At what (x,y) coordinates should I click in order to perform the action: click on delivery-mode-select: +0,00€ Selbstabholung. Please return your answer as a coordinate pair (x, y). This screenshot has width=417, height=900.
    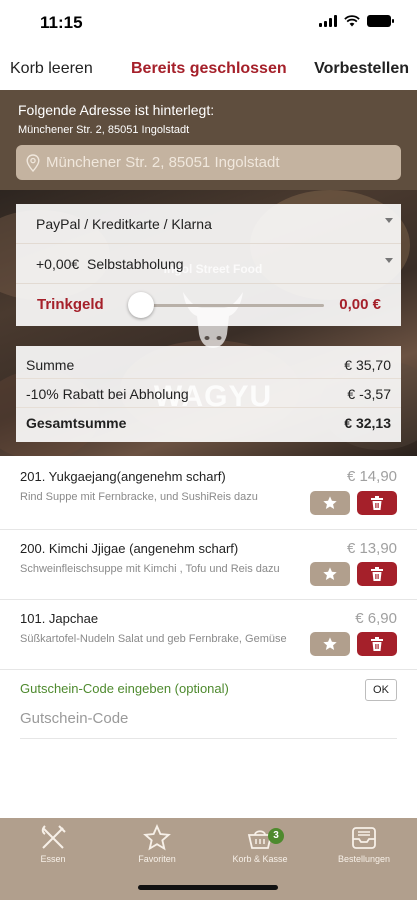
    Looking at the image, I should click on (208, 264).